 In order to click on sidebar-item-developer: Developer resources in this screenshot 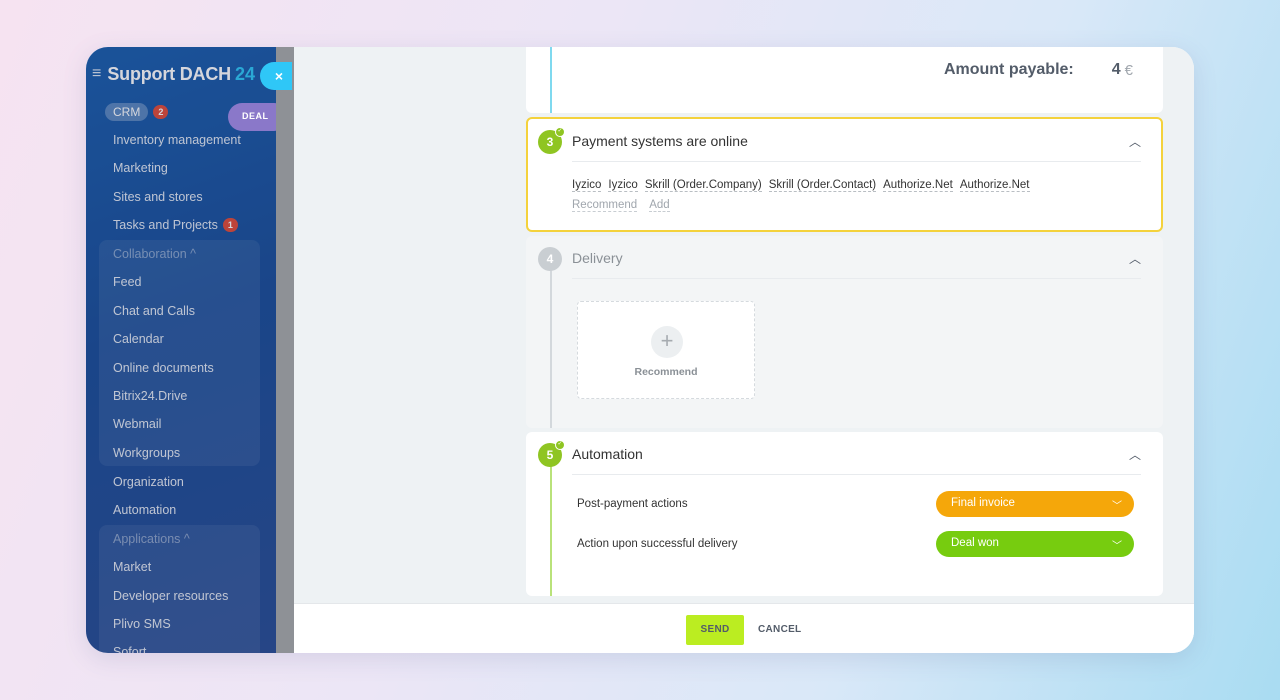, I will do `click(170, 596)`.